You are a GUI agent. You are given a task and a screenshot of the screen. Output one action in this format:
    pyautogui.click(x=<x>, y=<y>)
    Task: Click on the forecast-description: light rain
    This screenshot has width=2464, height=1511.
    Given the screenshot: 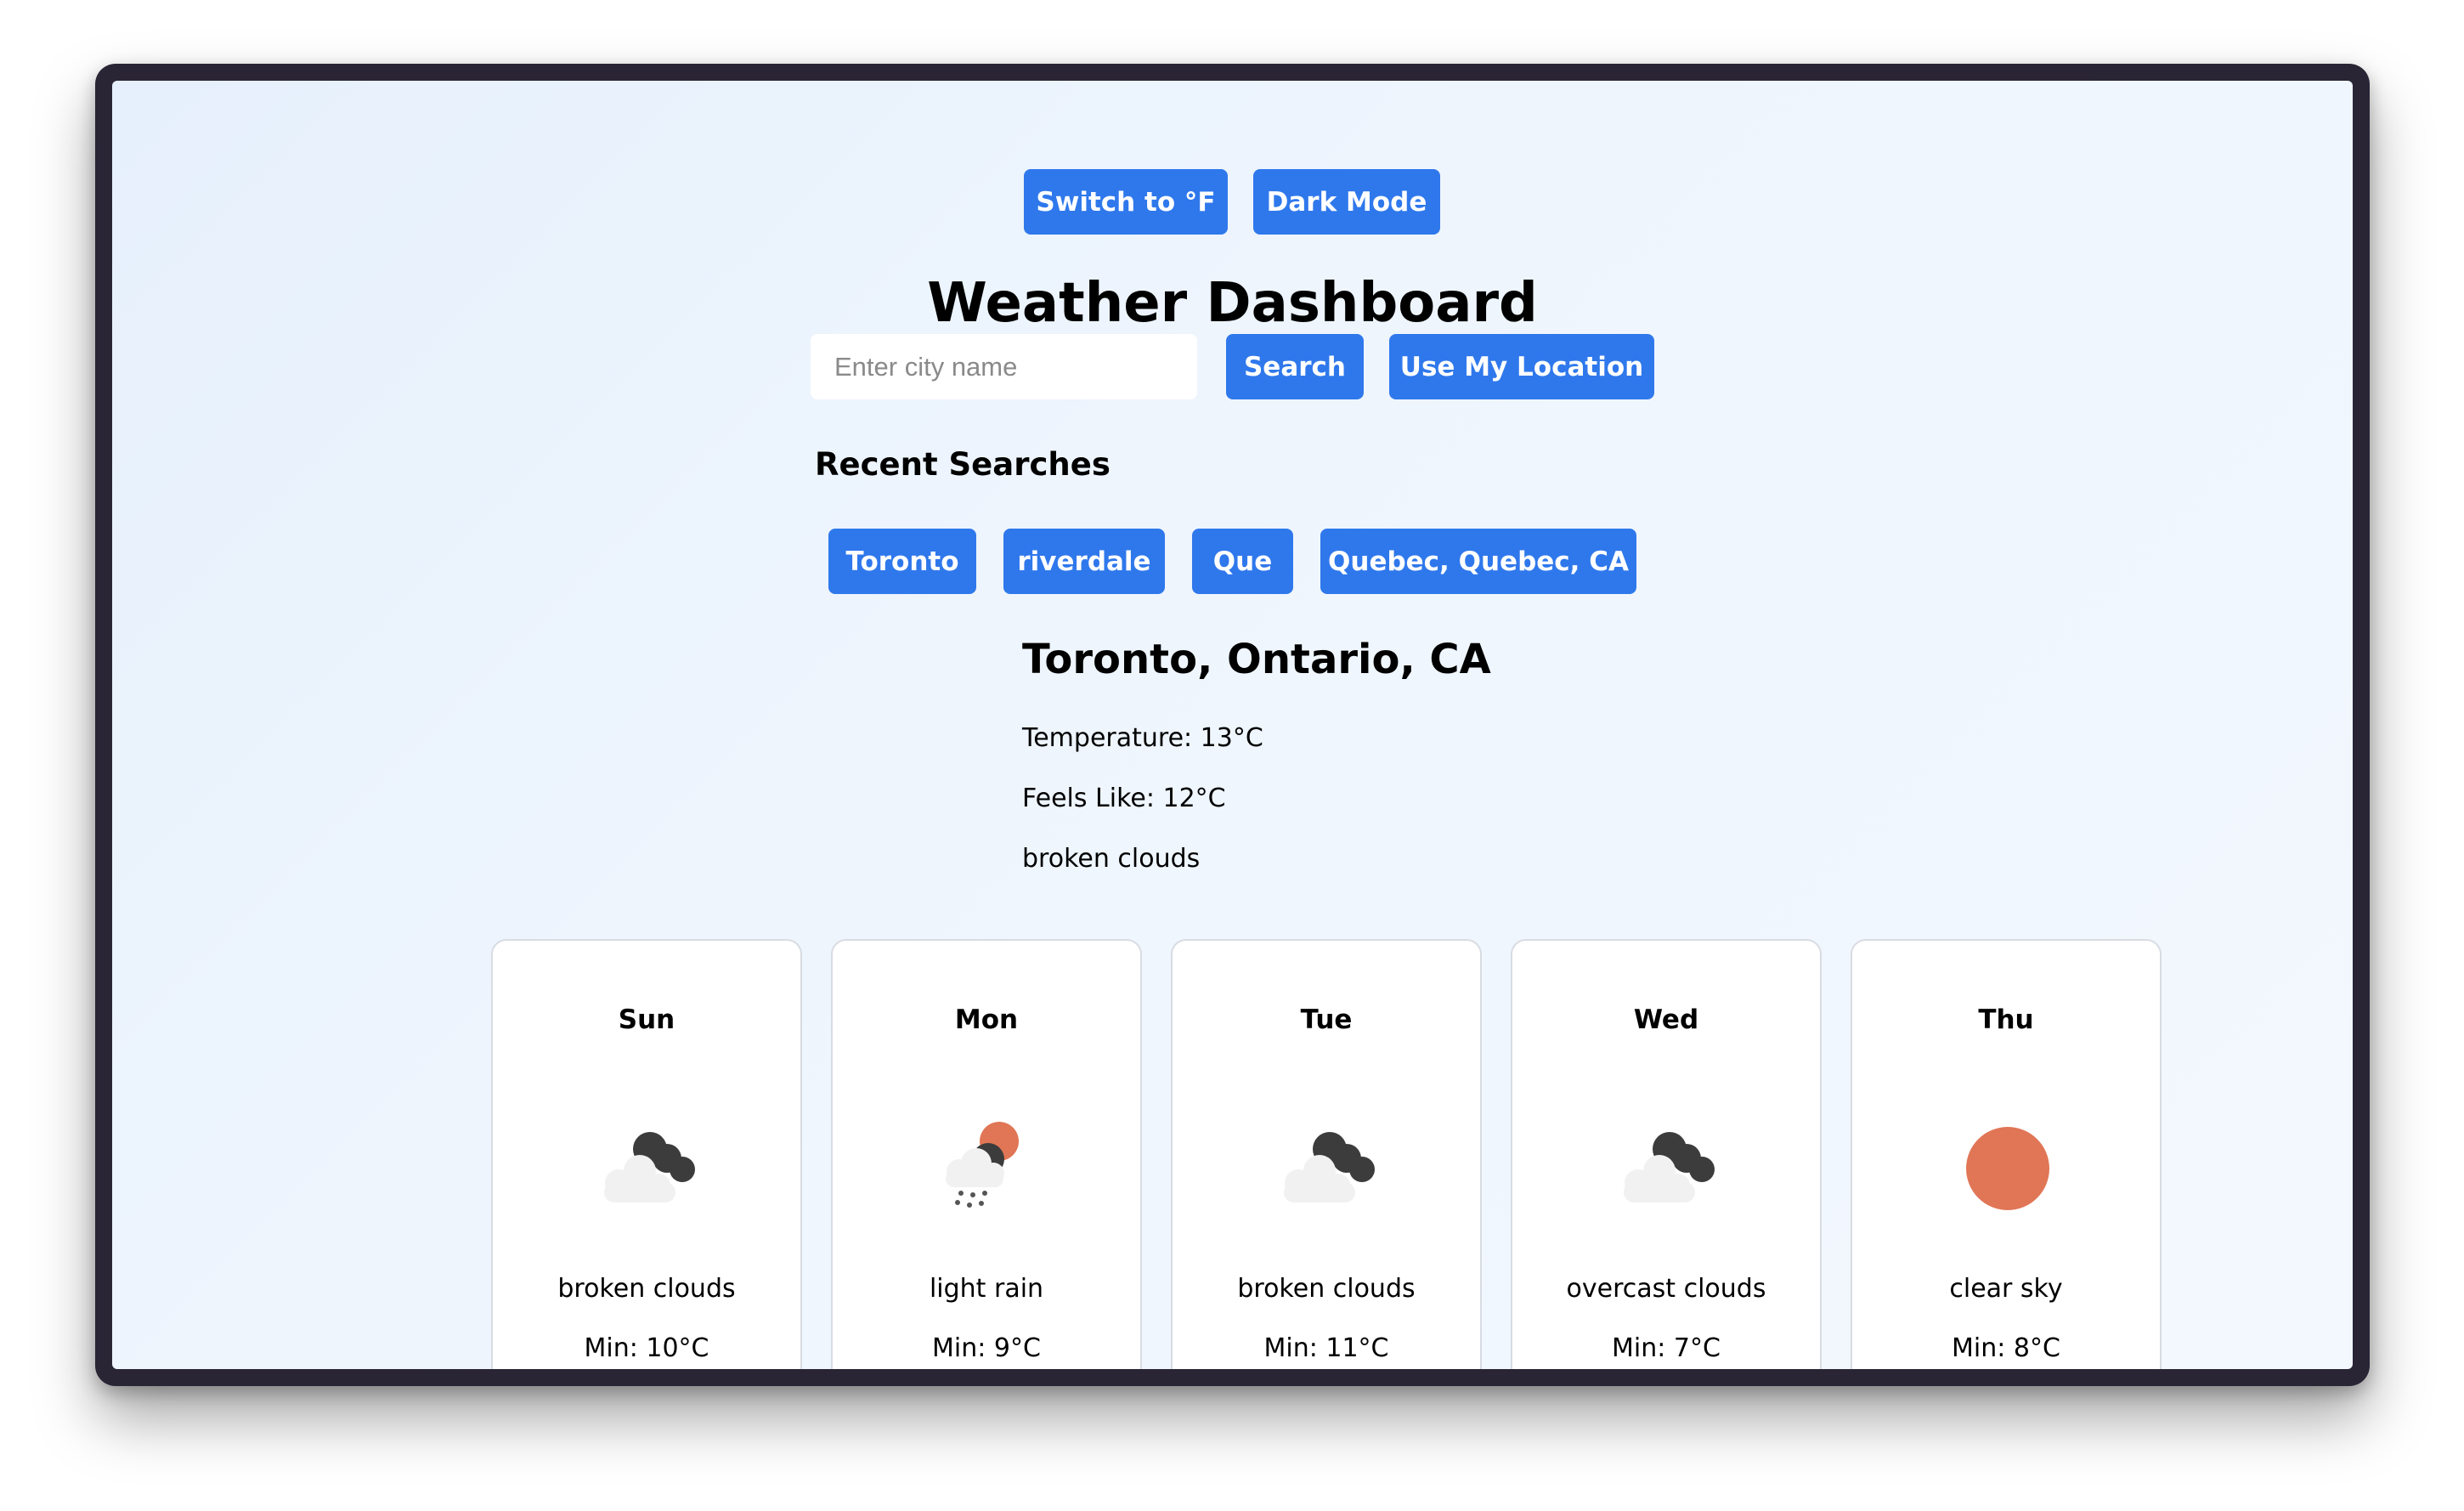 What is the action you would take?
    pyautogui.click(x=986, y=1289)
    